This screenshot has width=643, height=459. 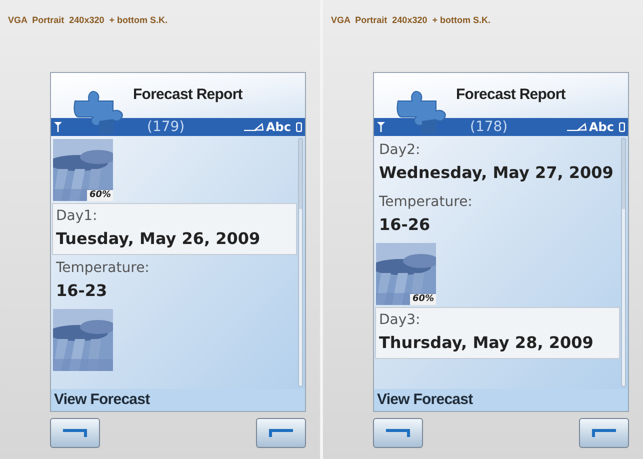 I want to click on form-field: Temperature: 16-26, so click(x=497, y=215).